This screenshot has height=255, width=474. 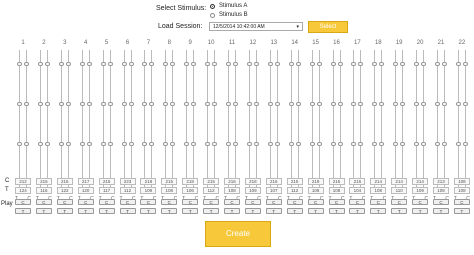 I want to click on radio-indicator-a, so click(x=212, y=6).